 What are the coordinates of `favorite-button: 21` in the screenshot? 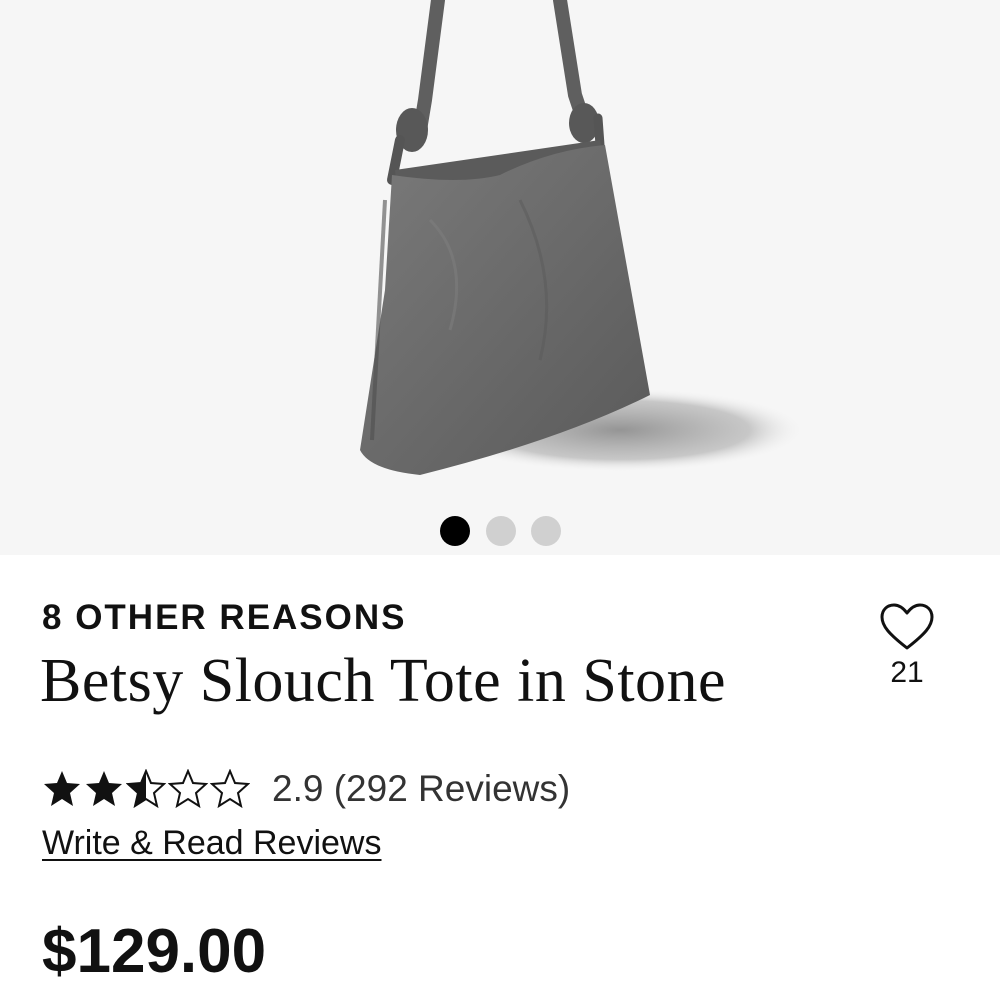 It's located at (907, 646).